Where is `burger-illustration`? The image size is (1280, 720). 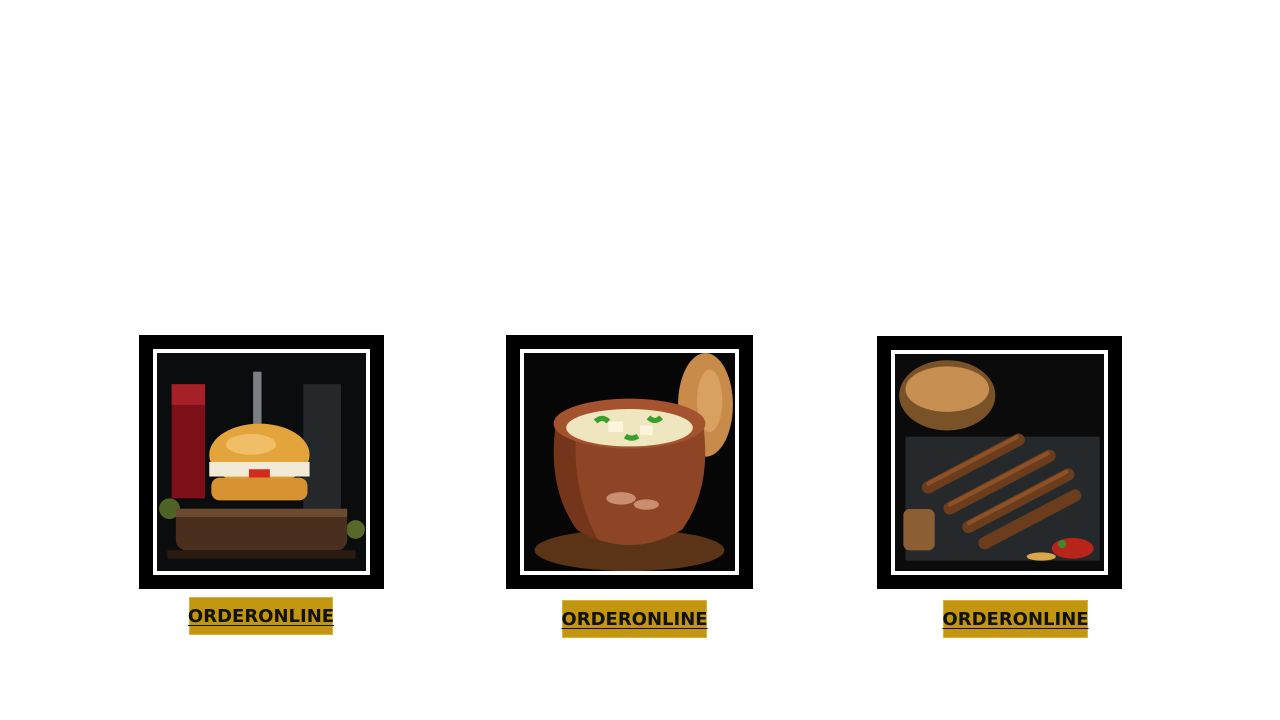
burger-illustration is located at coordinates (261, 462).